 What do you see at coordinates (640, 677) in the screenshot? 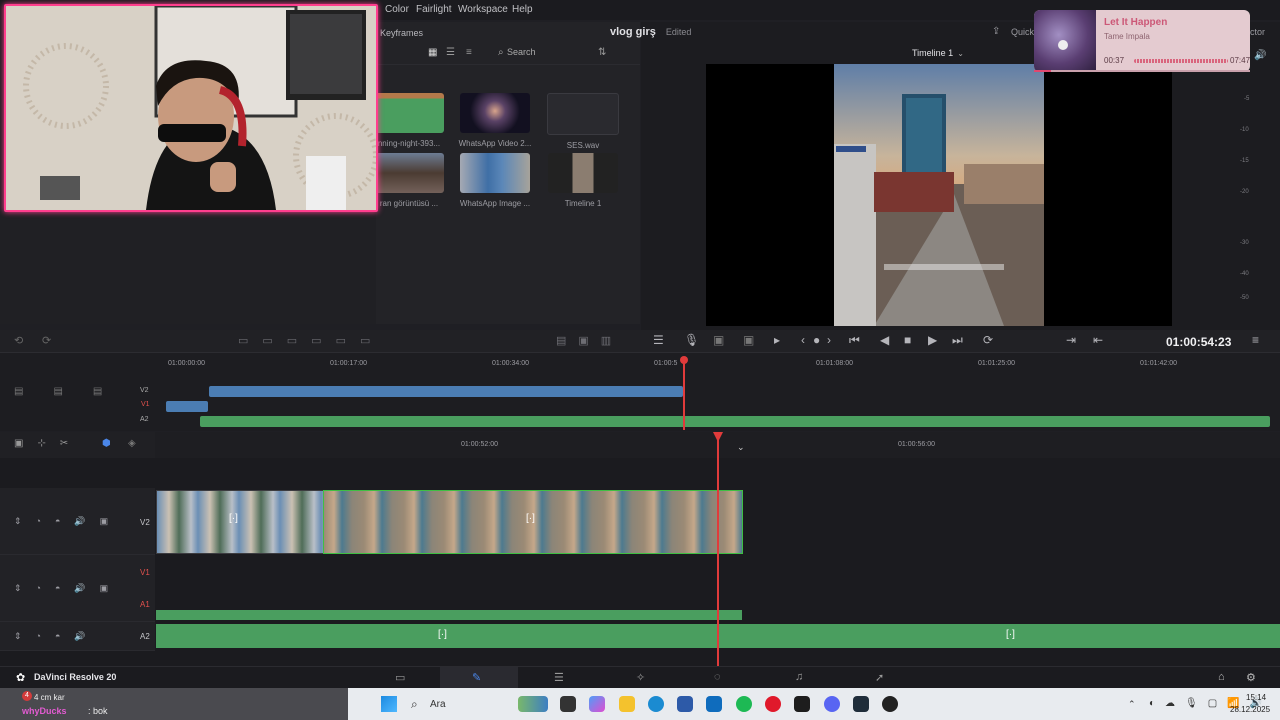
I see `fusion-page-icon: ✧` at bounding box center [640, 677].